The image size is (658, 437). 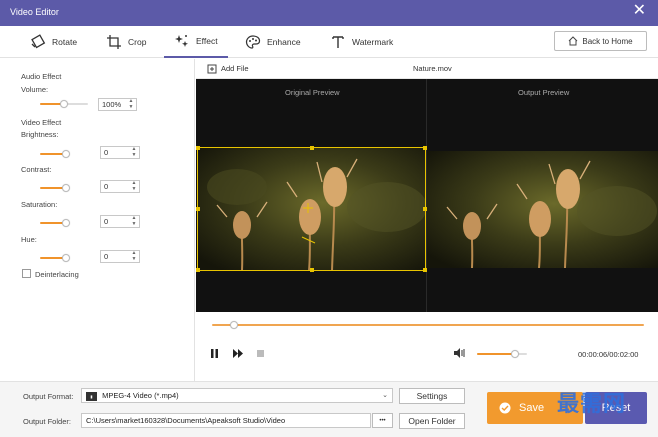 I want to click on saturation-slider-knob, so click(x=66, y=223).